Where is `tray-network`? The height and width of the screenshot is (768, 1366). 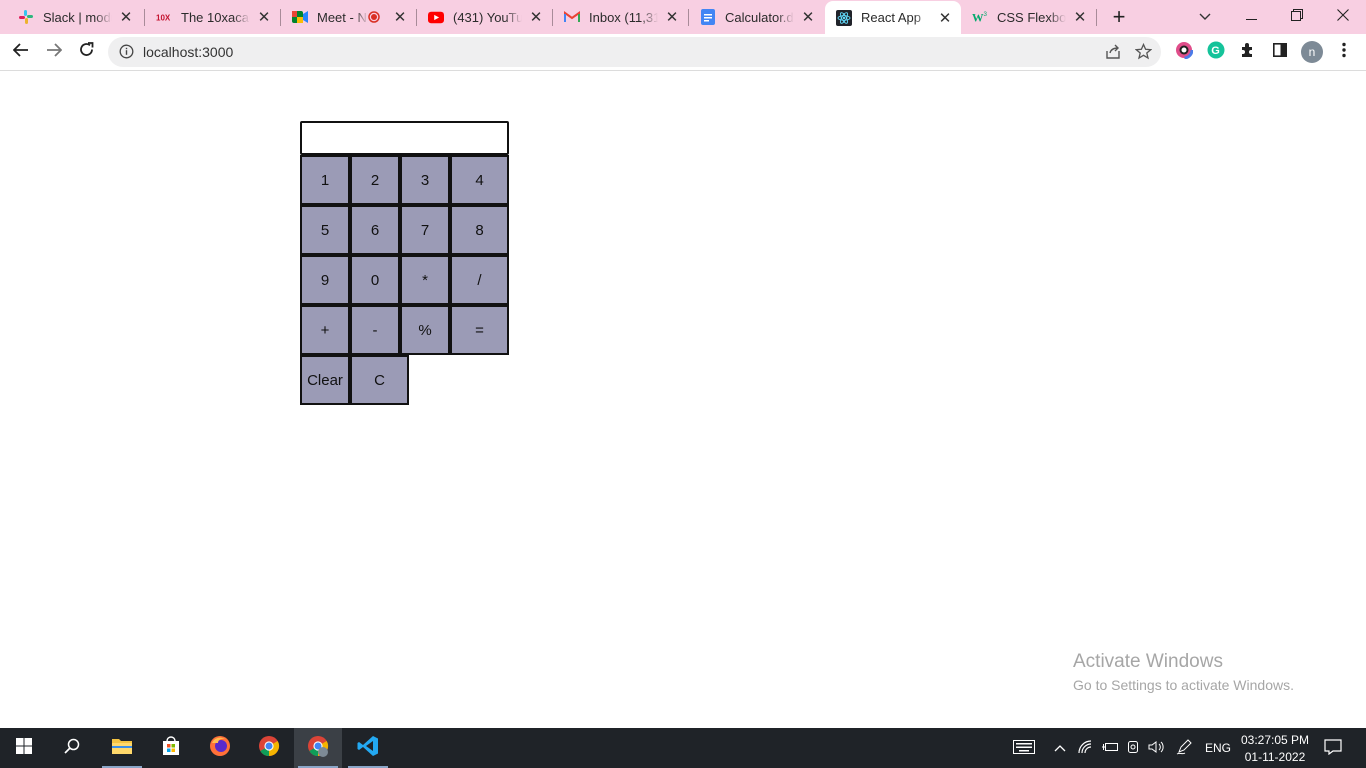 tray-network is located at coordinates (1086, 748).